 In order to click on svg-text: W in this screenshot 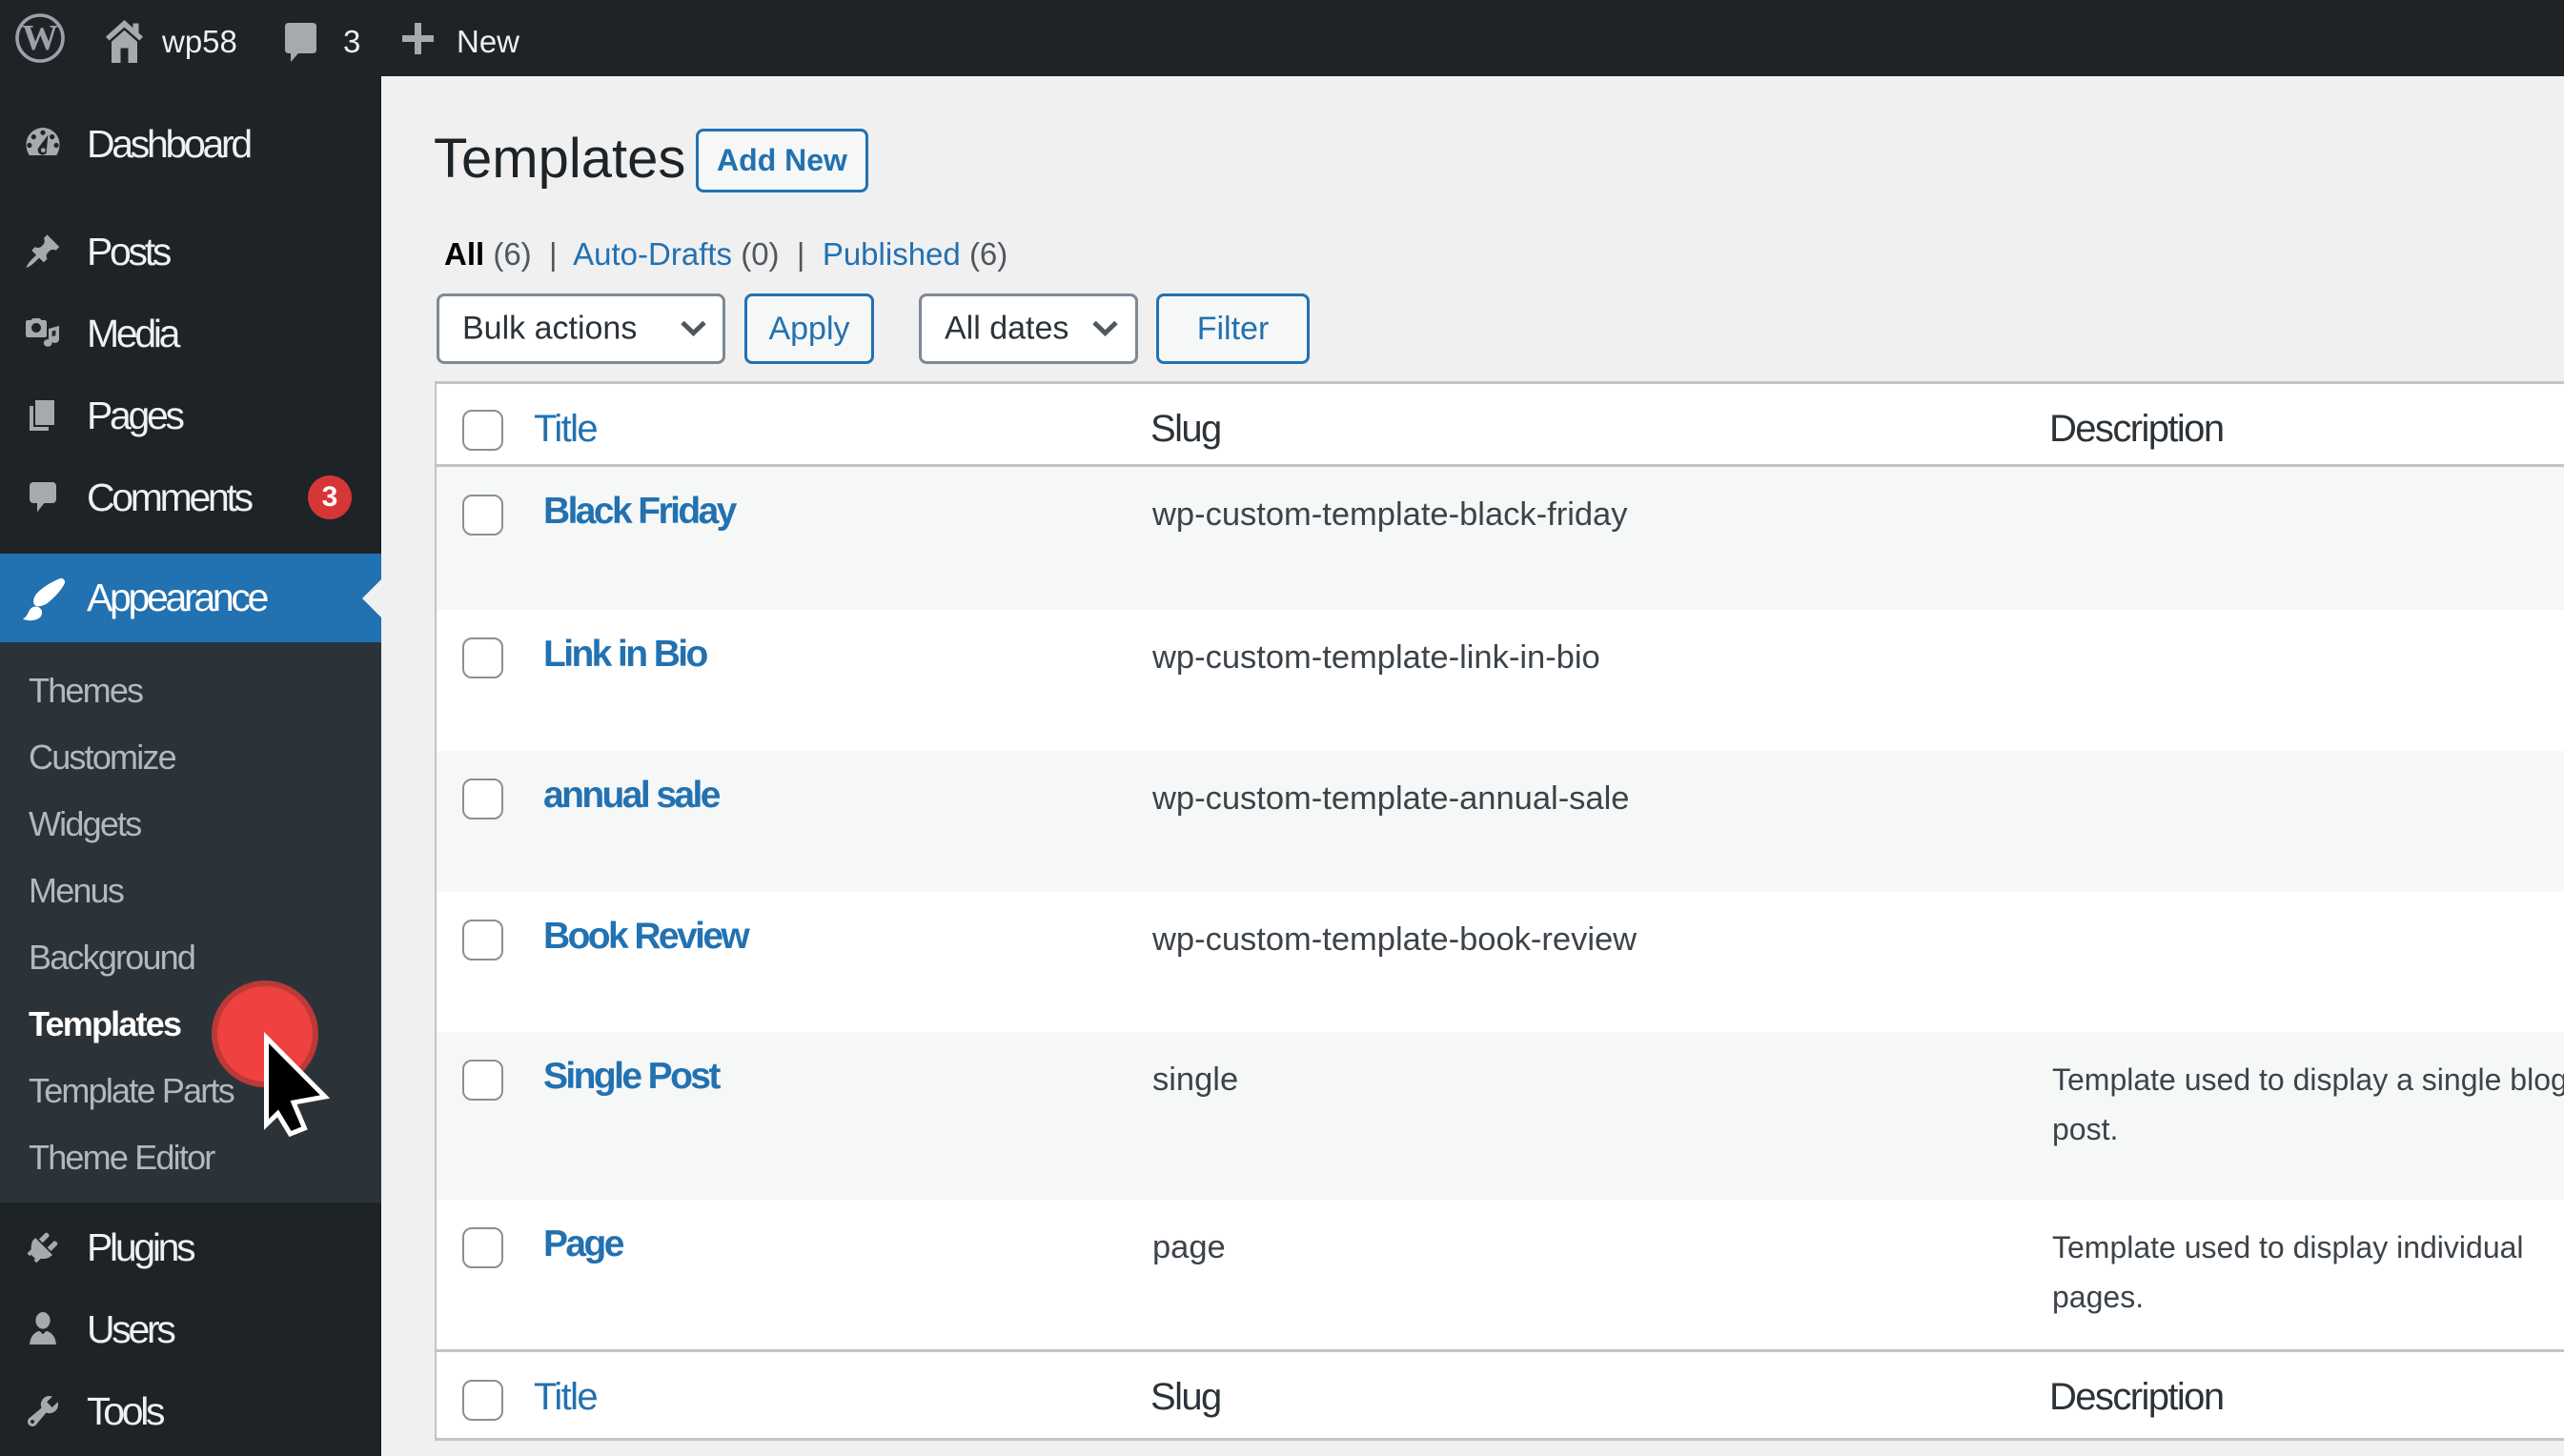, I will do `click(40, 38)`.